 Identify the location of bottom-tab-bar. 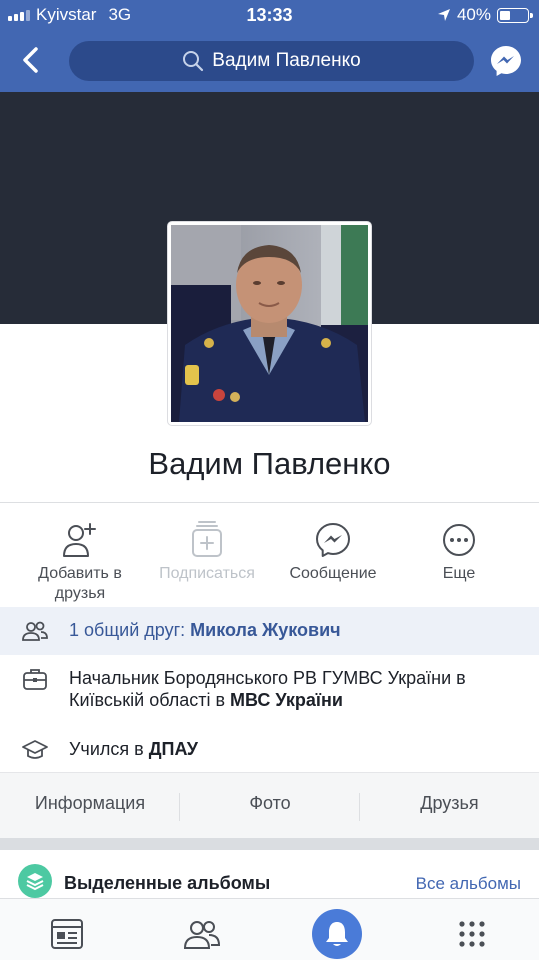
(269, 929).